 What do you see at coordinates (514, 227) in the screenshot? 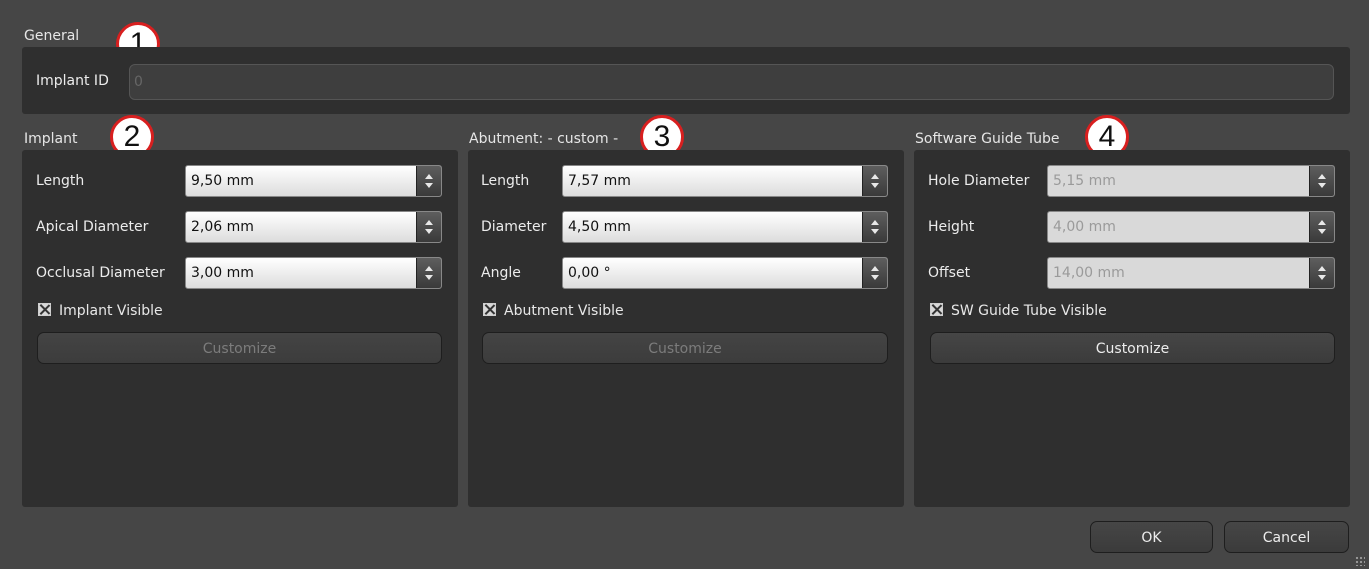
I see `abutment-diameter-label: Diameter` at bounding box center [514, 227].